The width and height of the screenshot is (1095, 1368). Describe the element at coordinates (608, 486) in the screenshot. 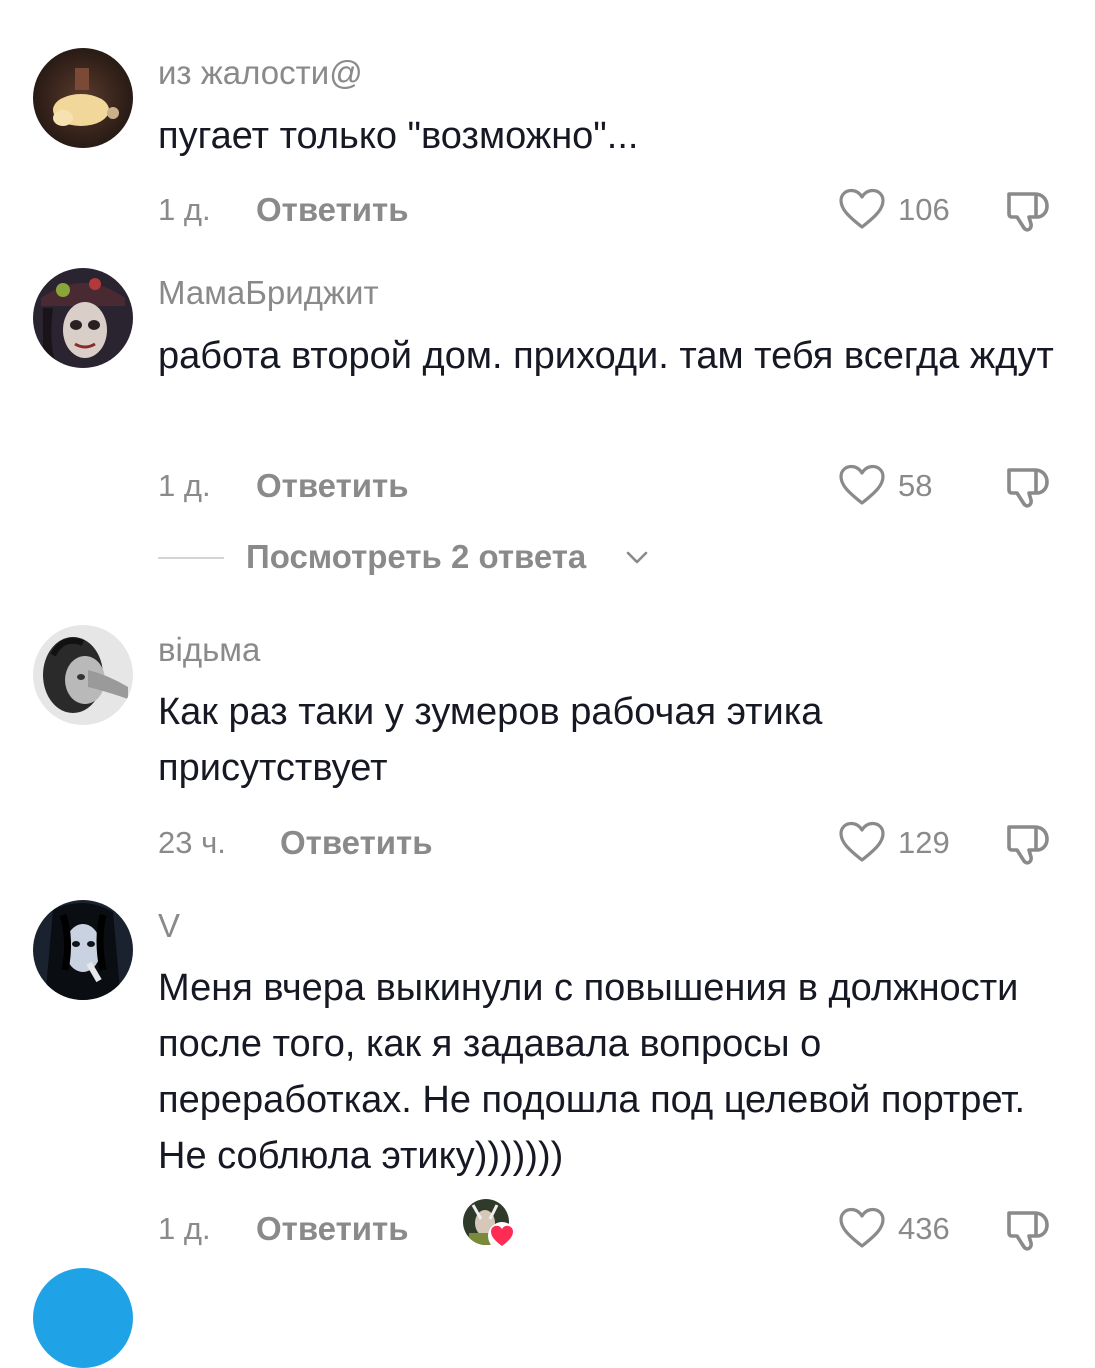

I see `comment-actions: 1 д. Ответить 58` at that location.